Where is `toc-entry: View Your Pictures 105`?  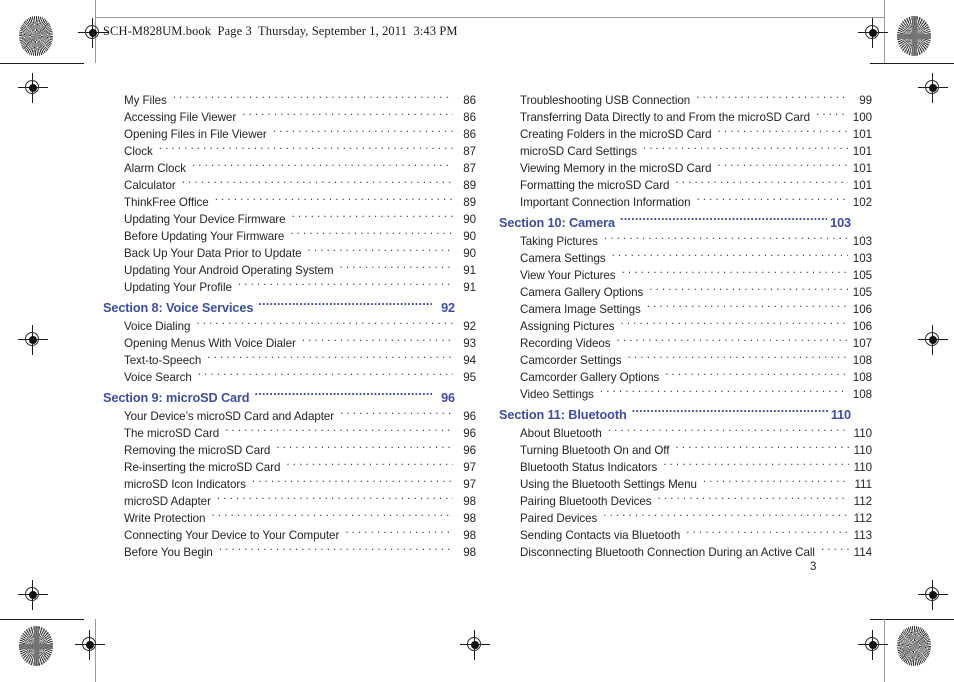
toc-entry: View Your Pictures 105 is located at coordinates (685, 275).